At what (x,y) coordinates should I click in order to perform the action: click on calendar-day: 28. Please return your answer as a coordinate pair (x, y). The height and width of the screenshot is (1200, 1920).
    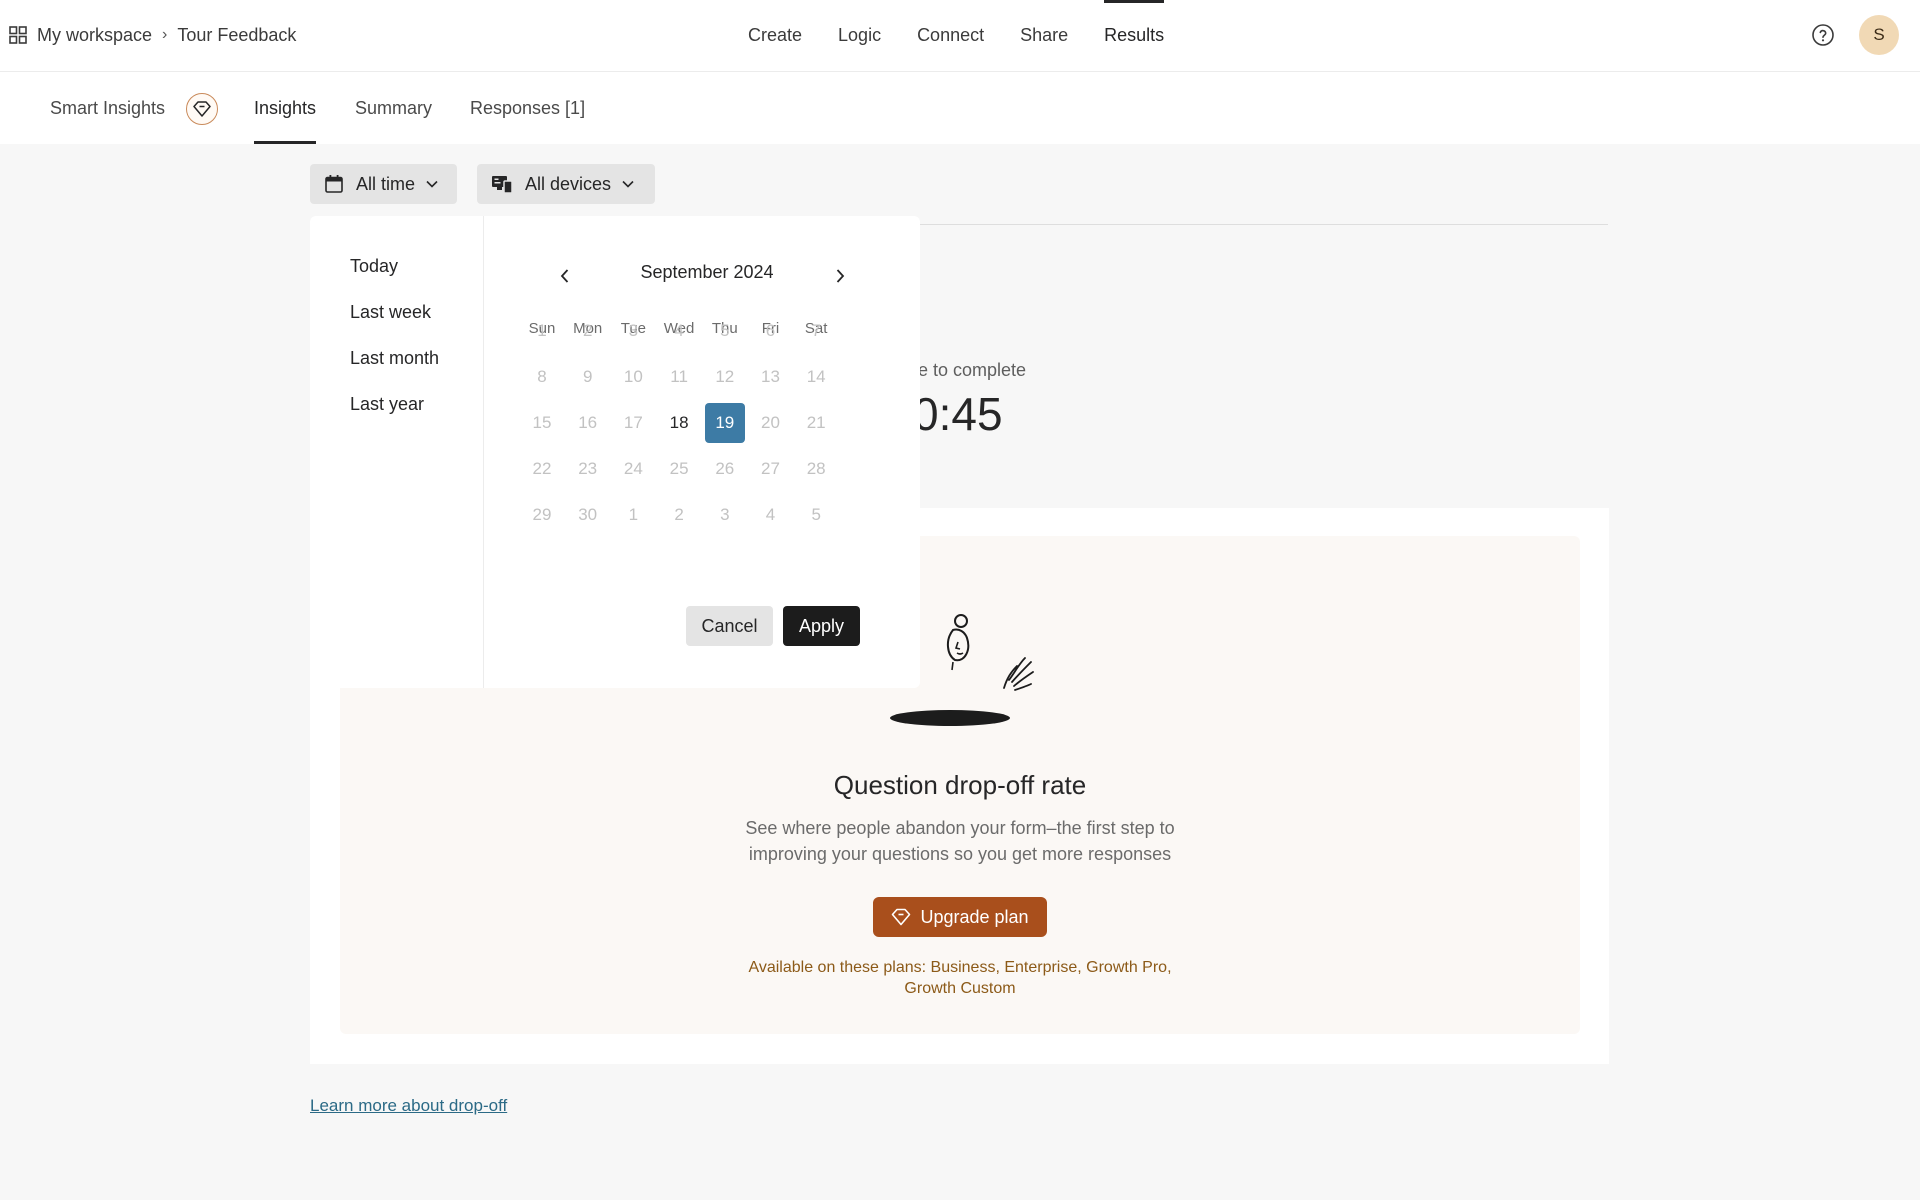
    Looking at the image, I should click on (816, 468).